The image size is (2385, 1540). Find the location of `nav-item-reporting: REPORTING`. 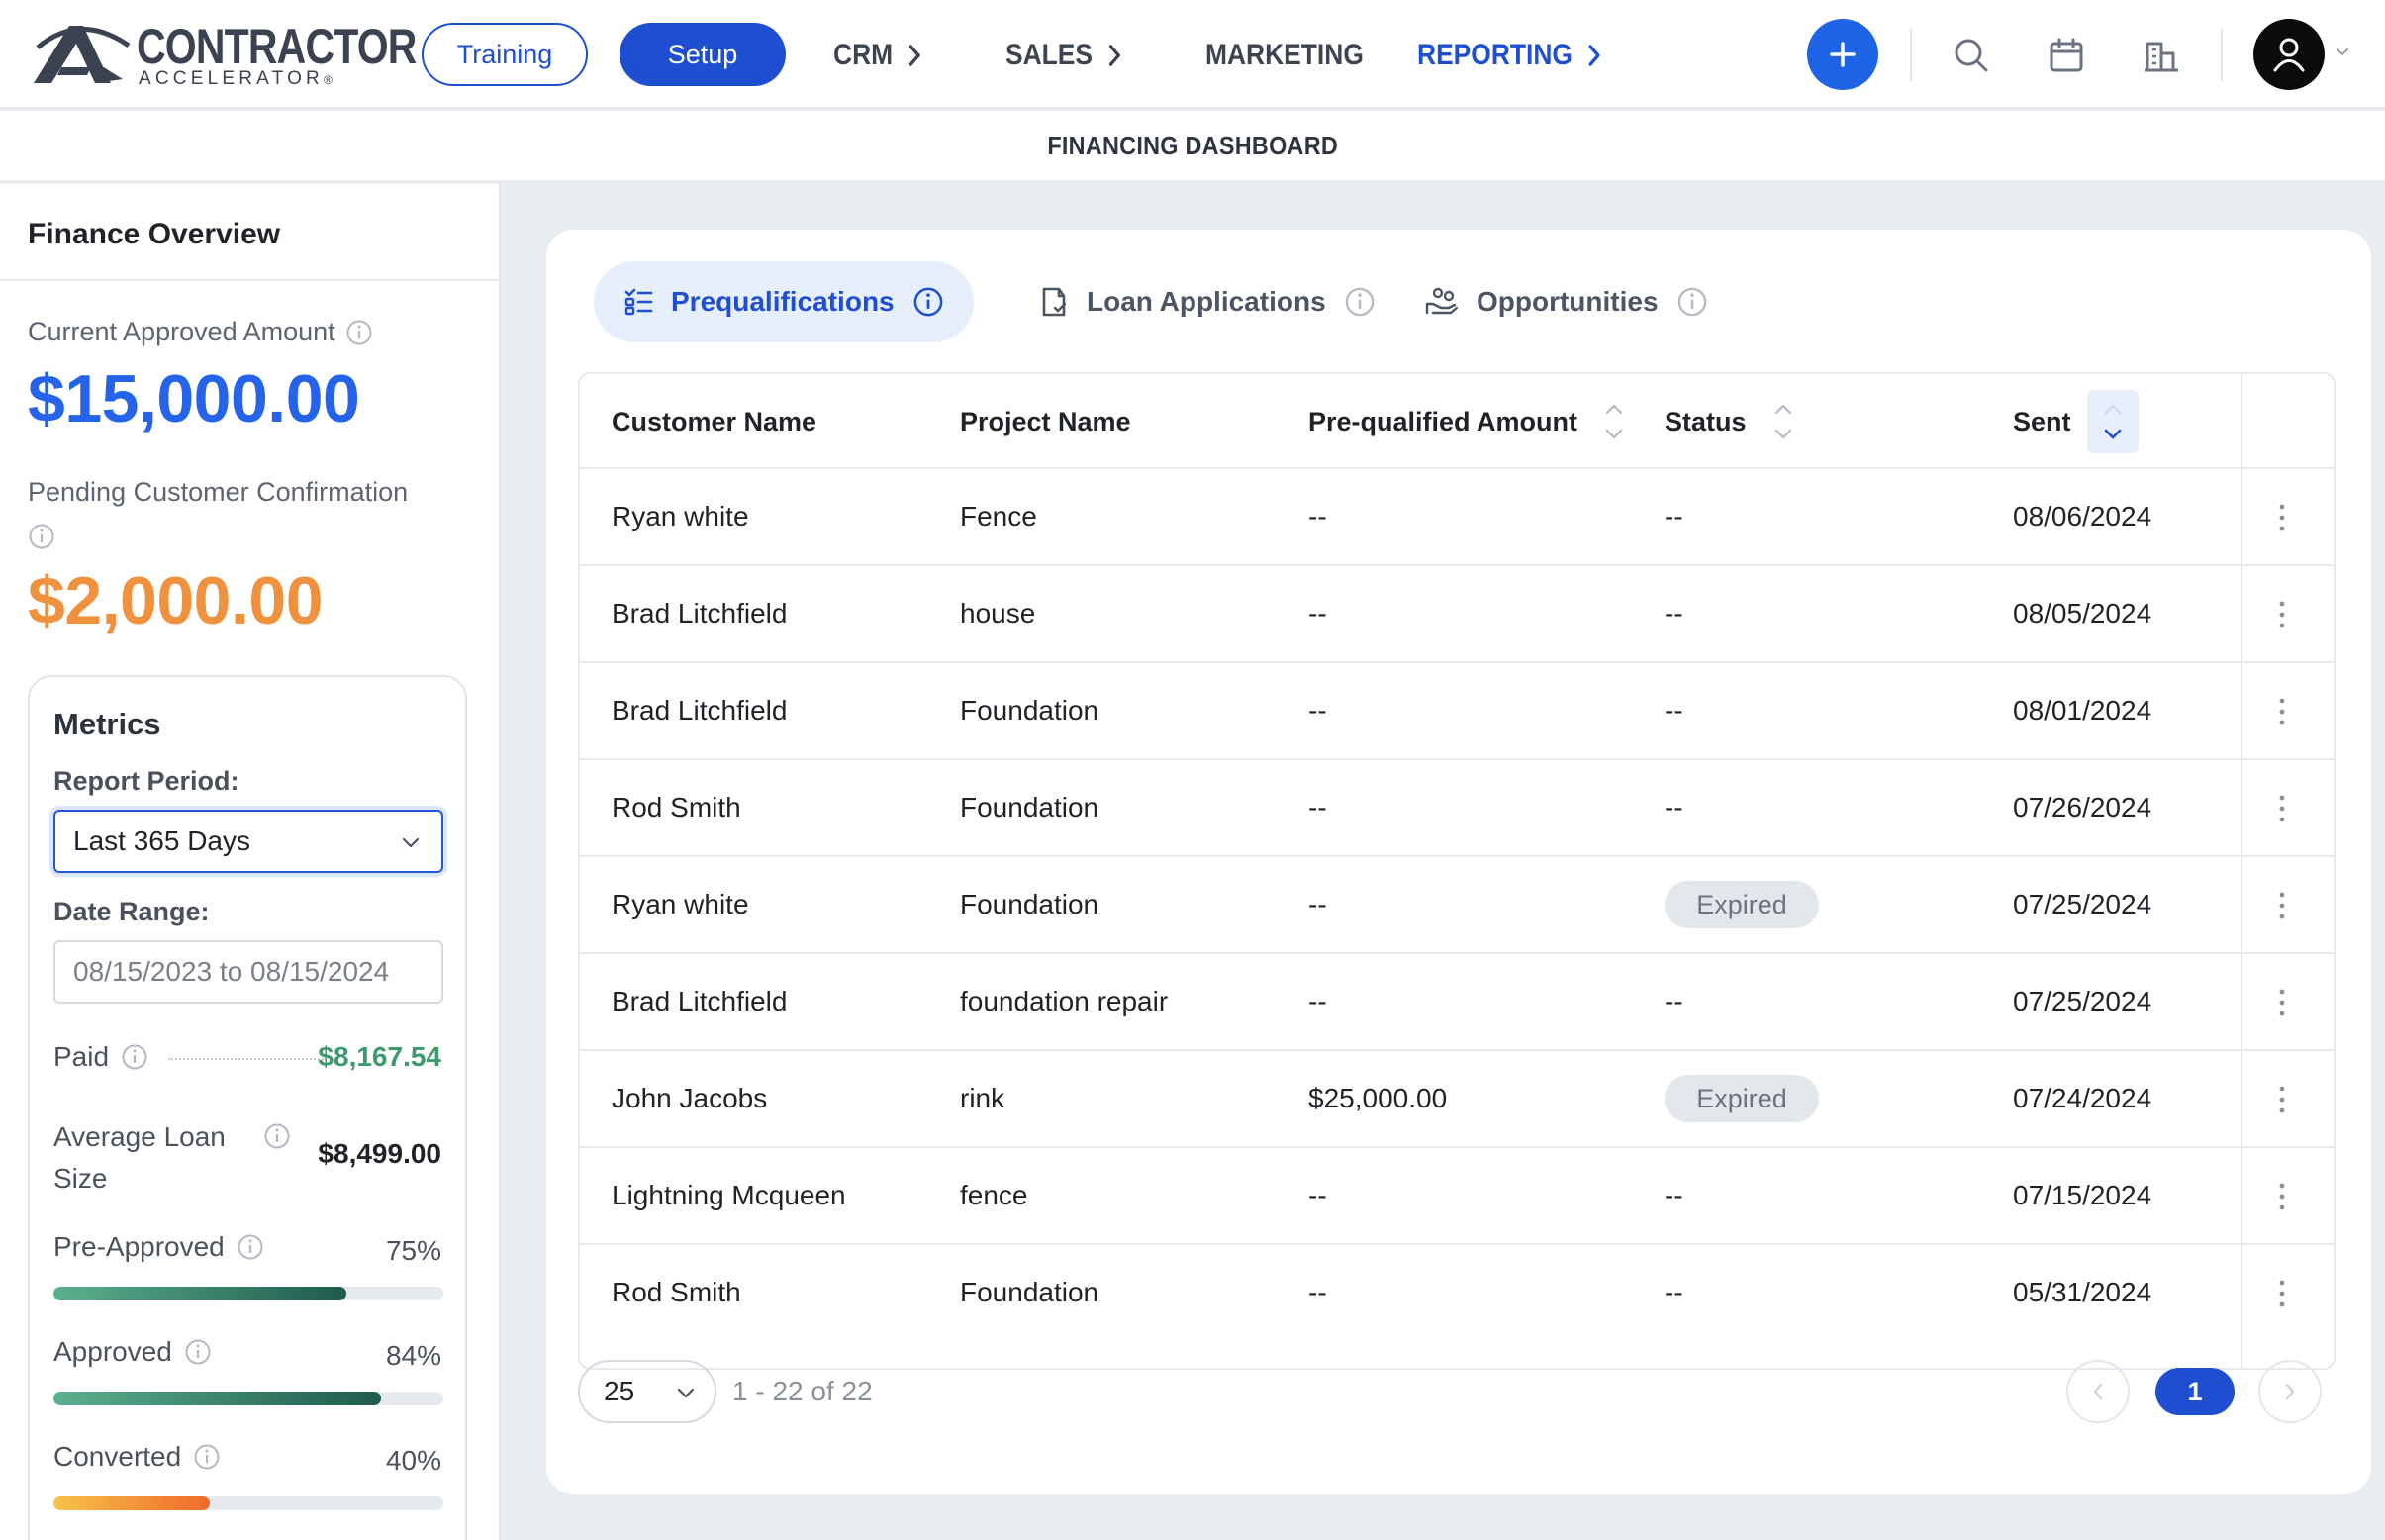

nav-item-reporting: REPORTING is located at coordinates (1510, 55).